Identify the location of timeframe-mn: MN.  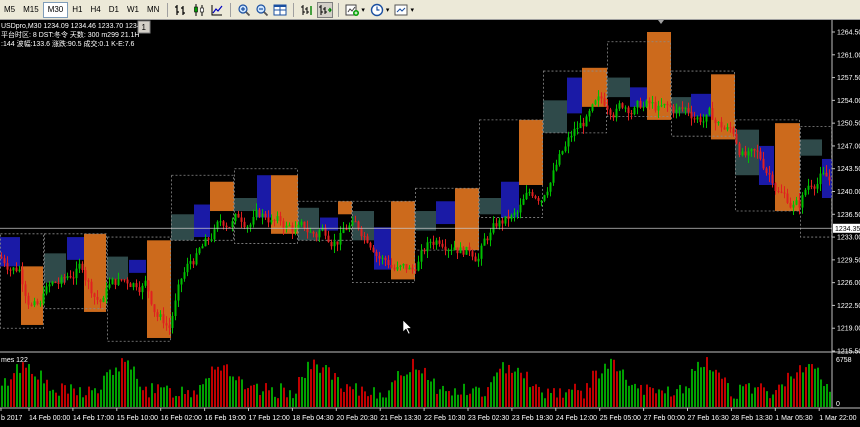
(153, 10).